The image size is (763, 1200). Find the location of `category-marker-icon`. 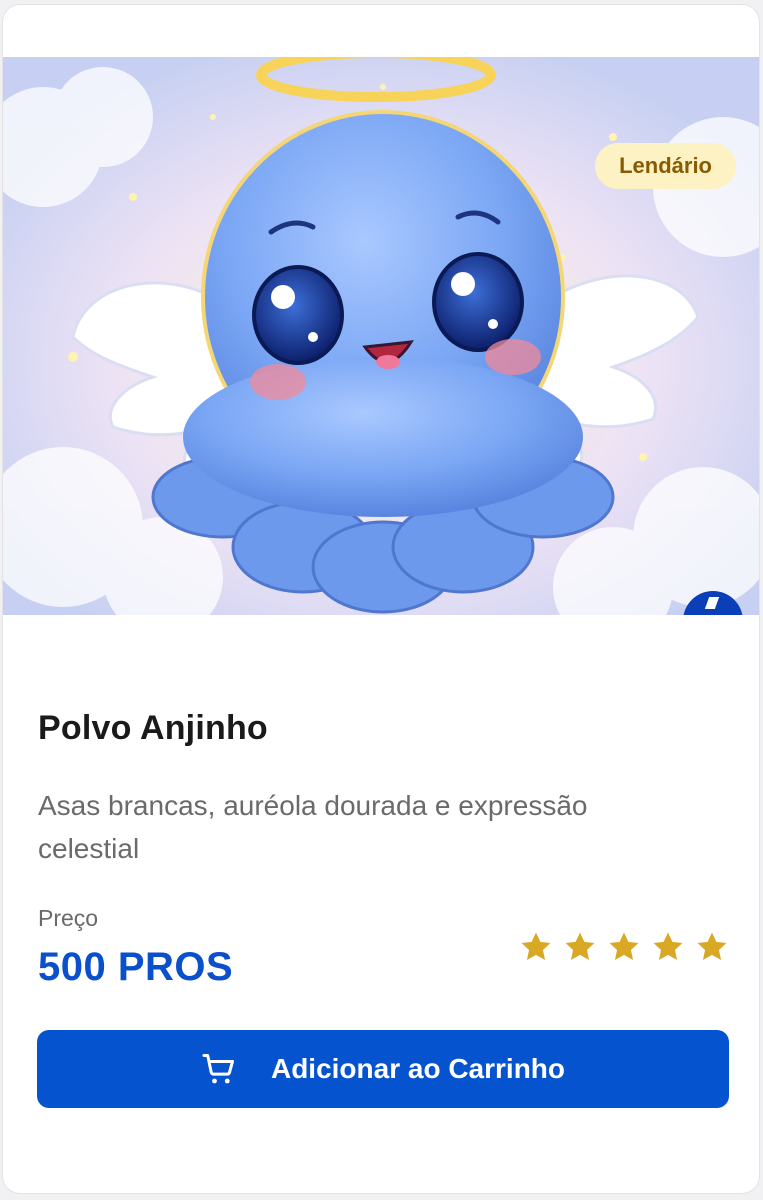

category-marker-icon is located at coordinates (713, 603).